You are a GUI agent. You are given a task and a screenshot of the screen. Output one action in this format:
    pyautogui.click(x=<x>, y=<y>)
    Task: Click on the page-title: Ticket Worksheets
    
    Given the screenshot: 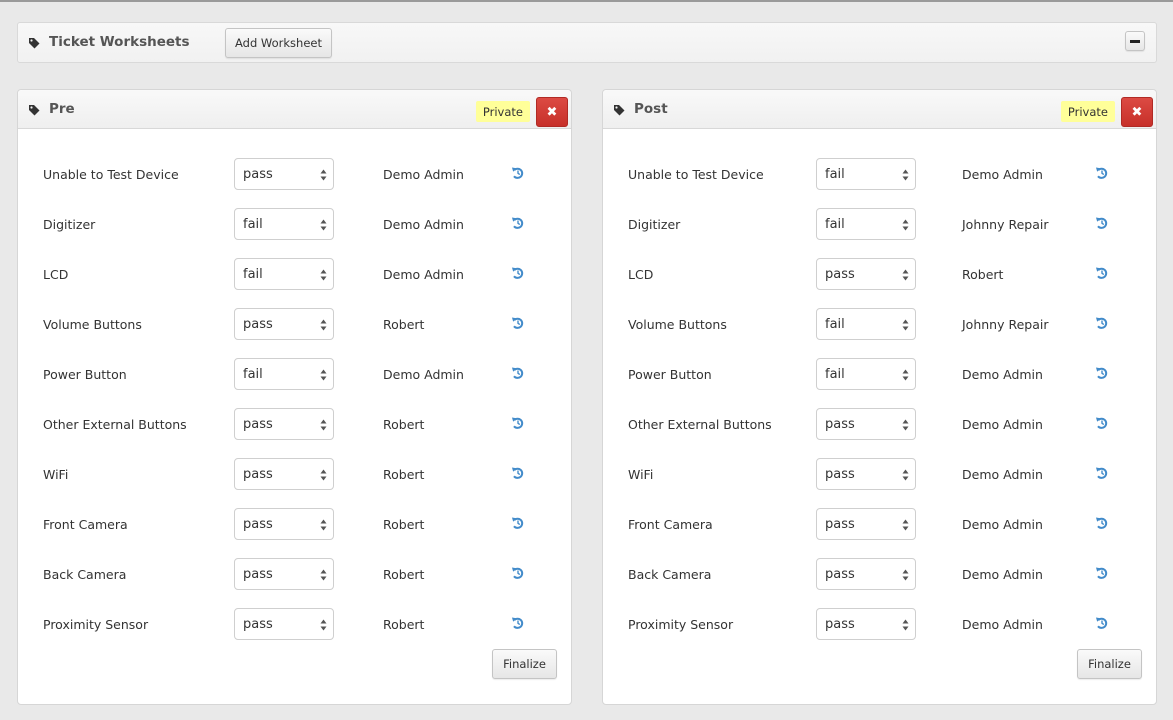 What is the action you would take?
    pyautogui.click(x=119, y=42)
    